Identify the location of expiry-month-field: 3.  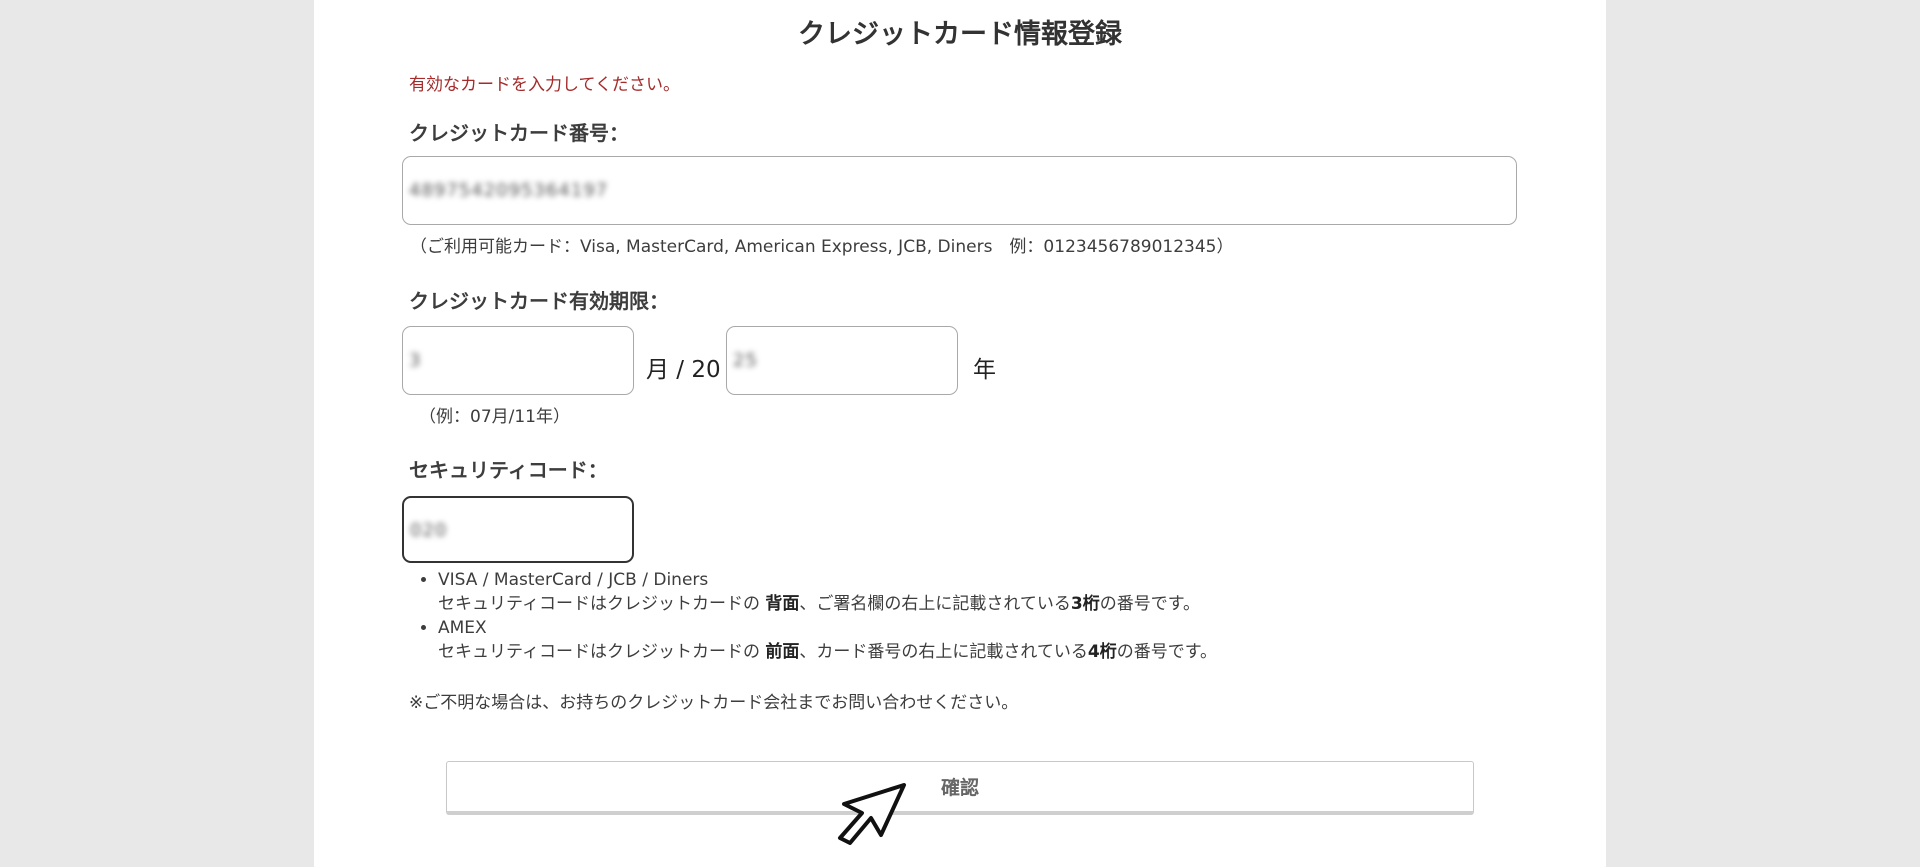
(518, 360).